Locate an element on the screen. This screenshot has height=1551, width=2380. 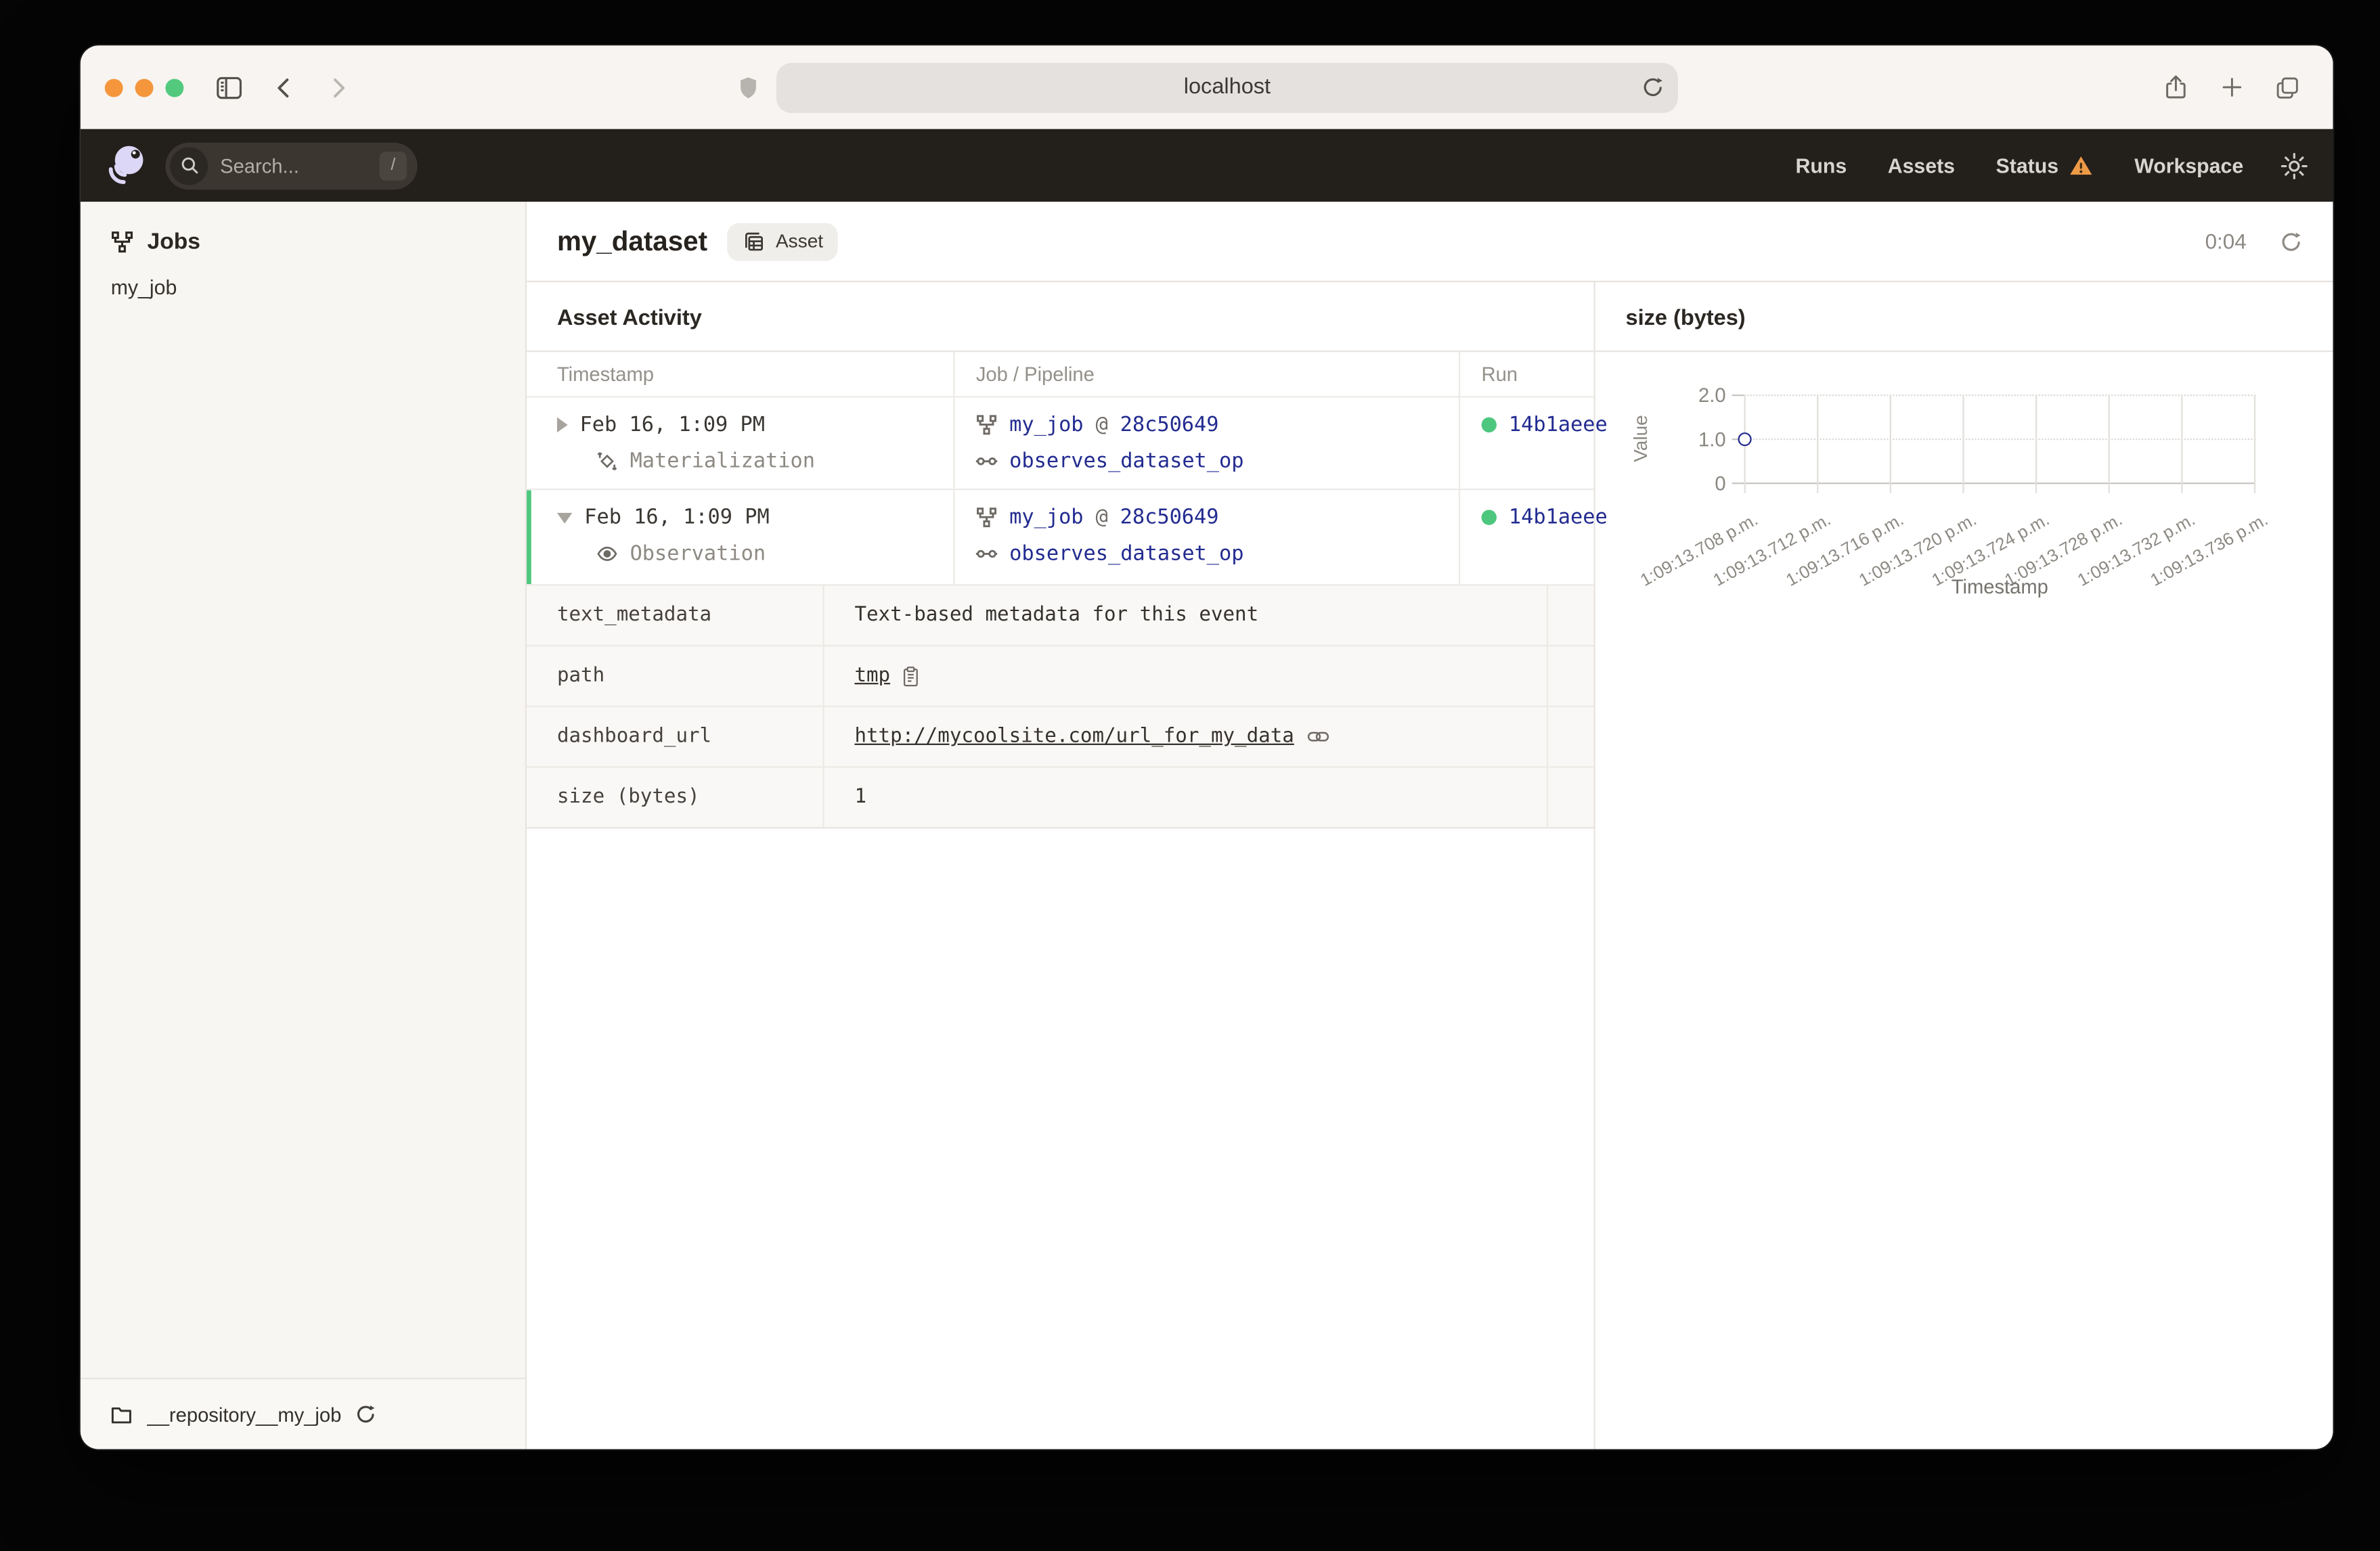
jobs-section-header: Jobs is located at coordinates (303, 228).